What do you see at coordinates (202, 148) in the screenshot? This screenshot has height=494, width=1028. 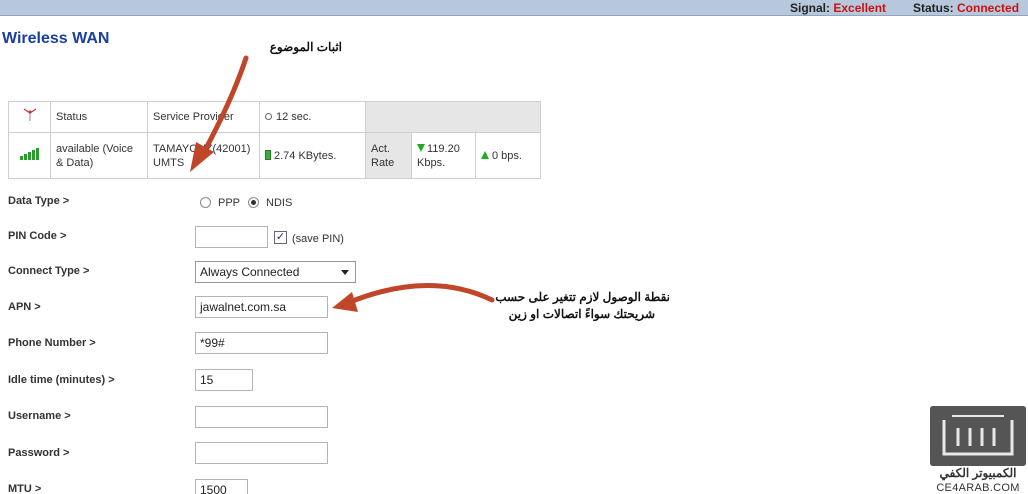 I see `provider-name: TAMAYOUZ(42001)` at bounding box center [202, 148].